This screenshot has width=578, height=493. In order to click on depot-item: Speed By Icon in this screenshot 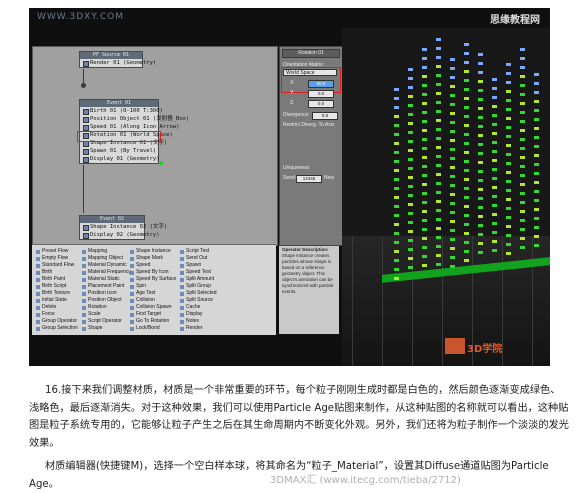, I will do `click(152, 272)`.